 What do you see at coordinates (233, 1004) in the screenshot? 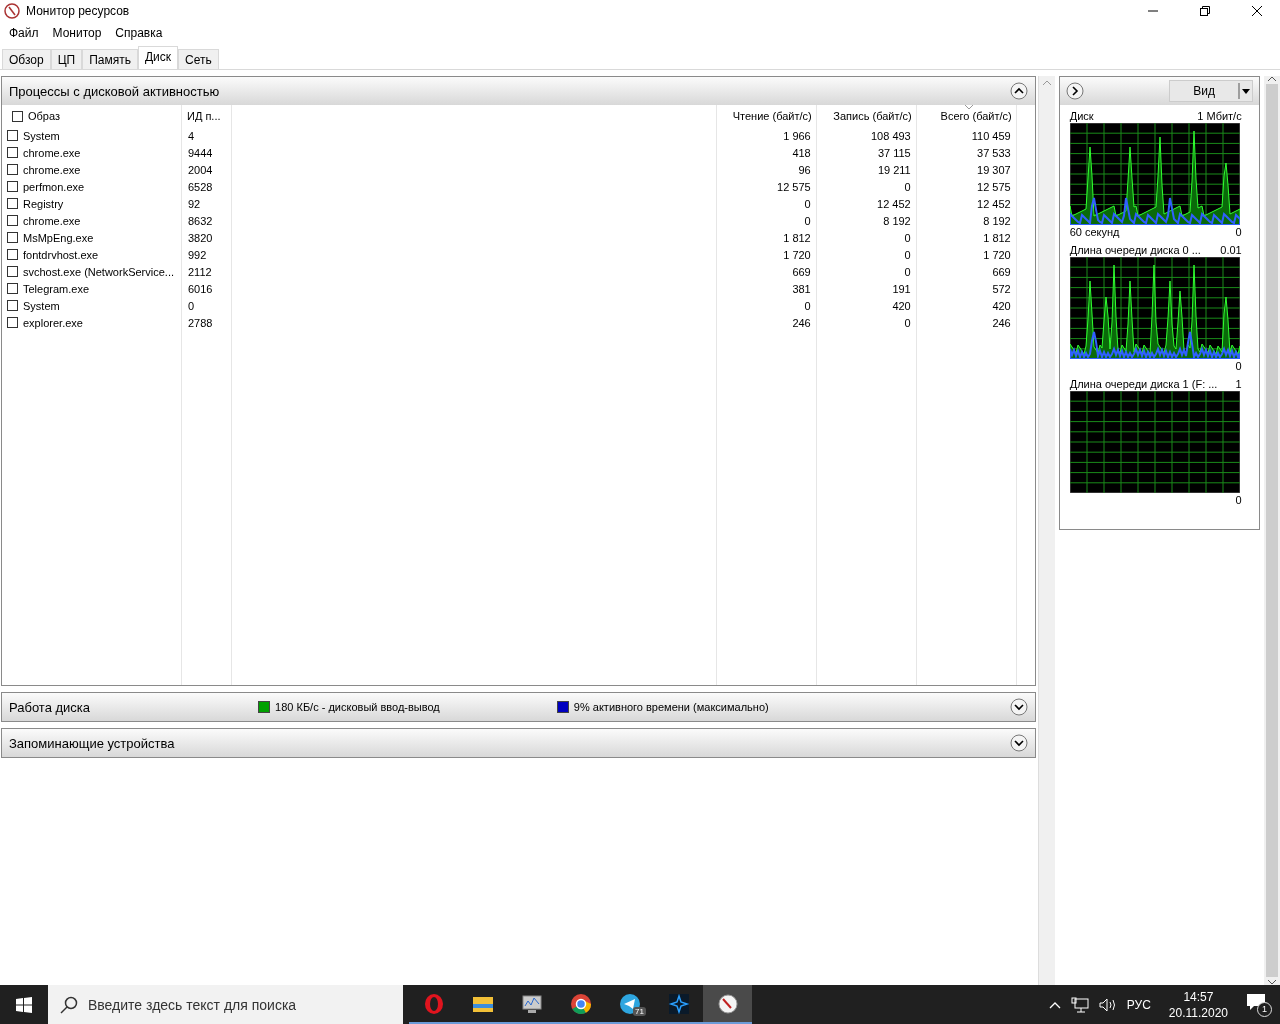
I see `search-field: Введите здесь текст для поиска` at bounding box center [233, 1004].